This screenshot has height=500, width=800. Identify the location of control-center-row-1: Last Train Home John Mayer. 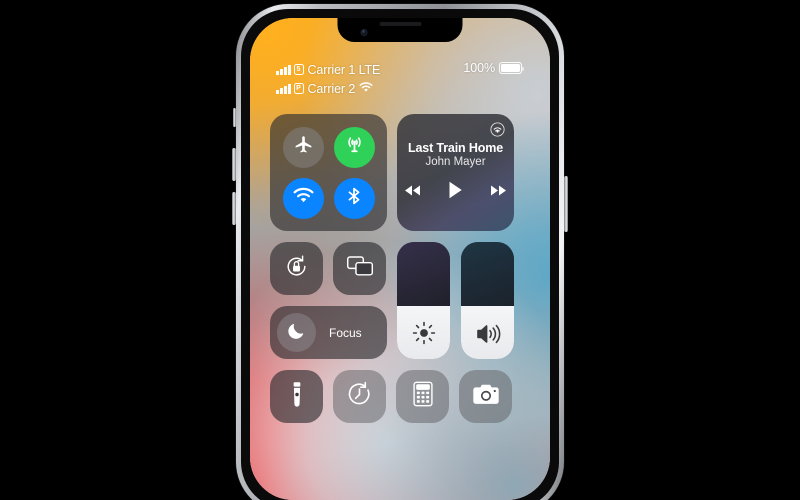
(400, 172).